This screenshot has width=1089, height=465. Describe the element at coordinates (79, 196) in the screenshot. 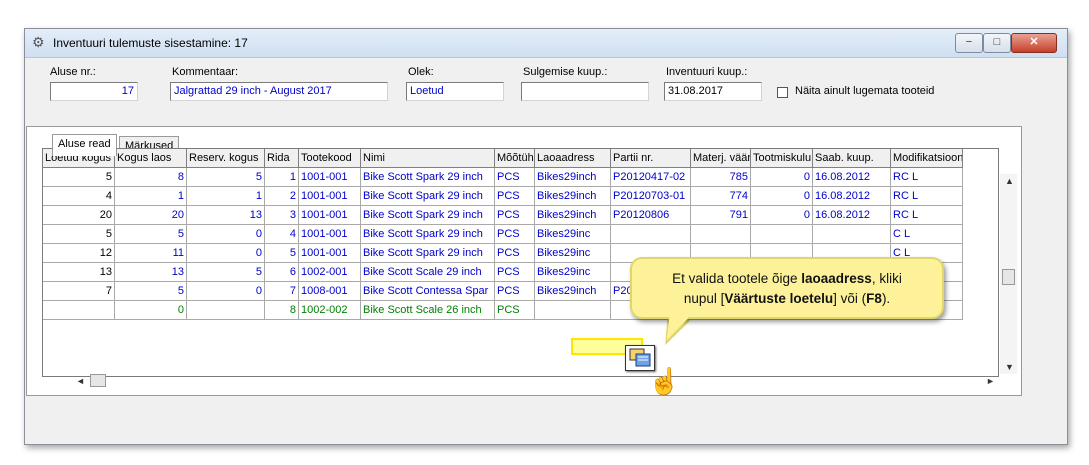

I see `cell-loetud-kogus: 4` at that location.